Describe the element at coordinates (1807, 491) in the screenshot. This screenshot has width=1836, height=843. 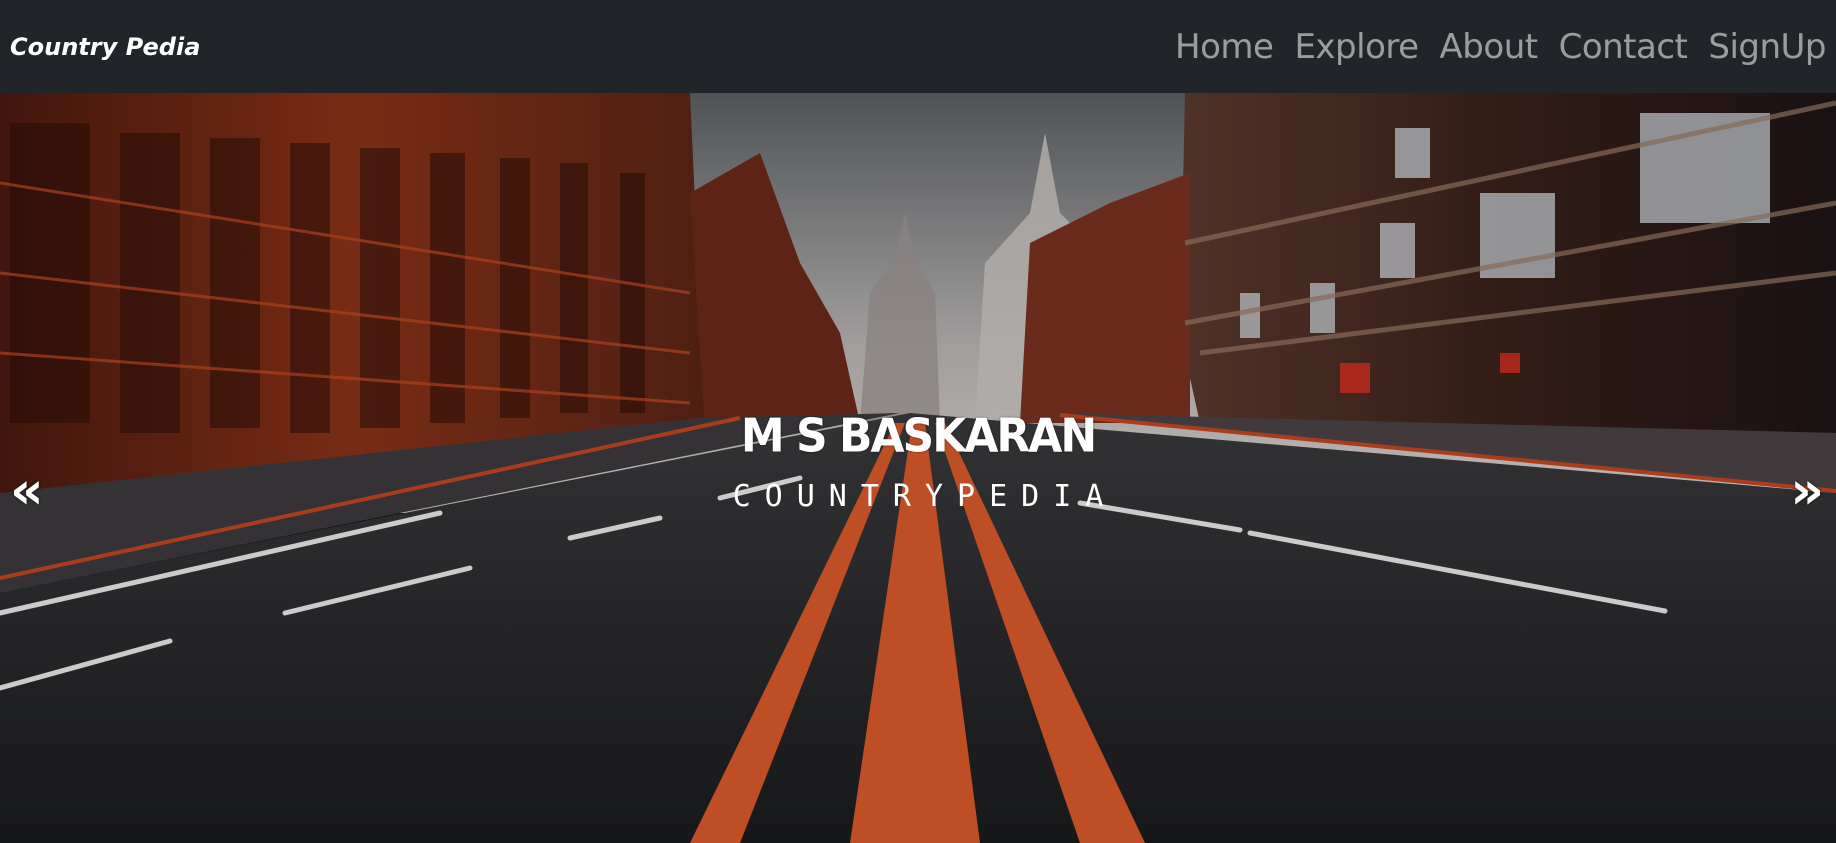
I see `double-chevron-right-icon: »` at that location.